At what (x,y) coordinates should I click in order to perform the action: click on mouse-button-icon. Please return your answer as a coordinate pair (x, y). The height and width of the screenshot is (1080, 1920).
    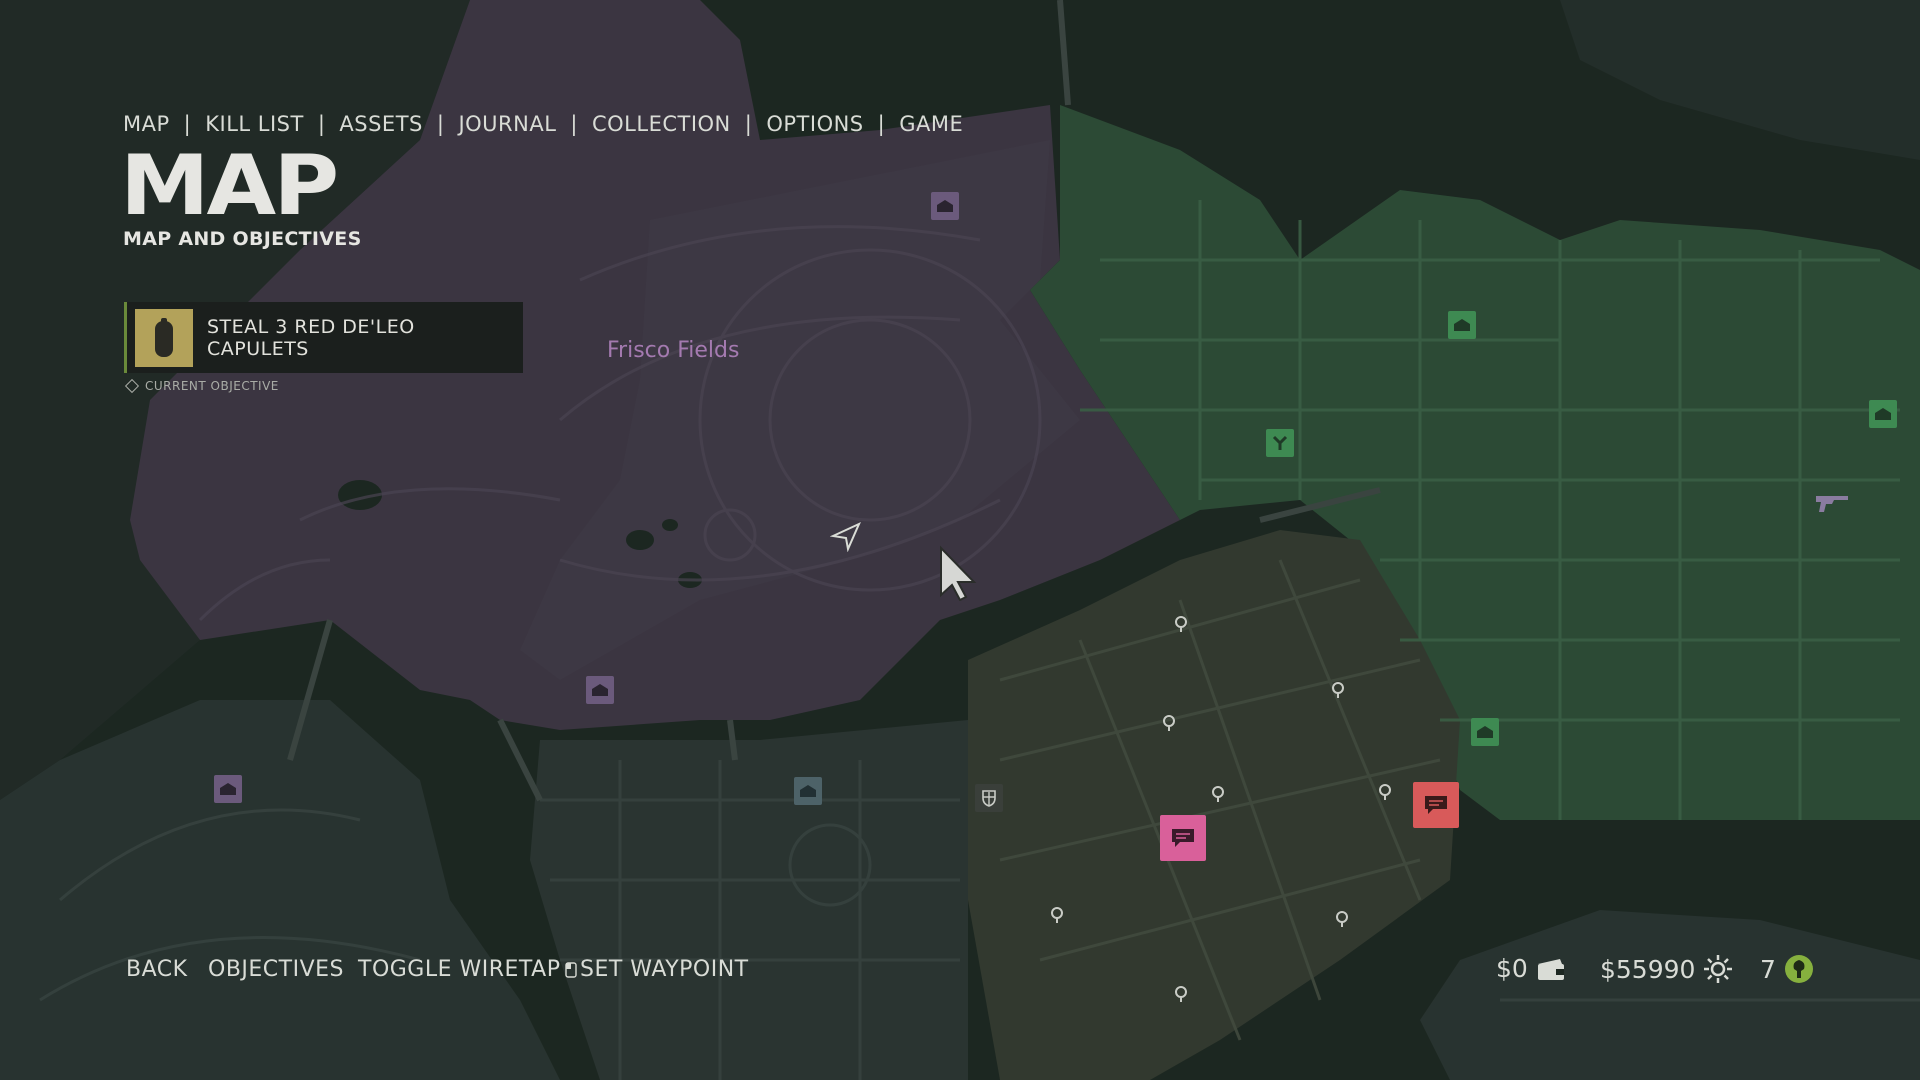
    Looking at the image, I should click on (571, 969).